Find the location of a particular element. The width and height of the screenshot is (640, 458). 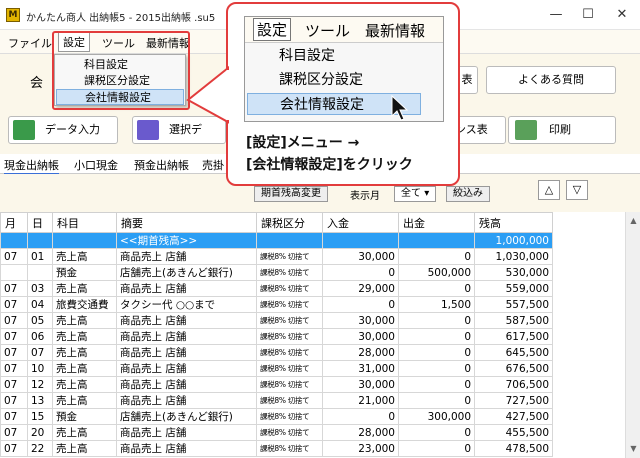

zoomed-menu-settings: 設定 is located at coordinates (272, 29).